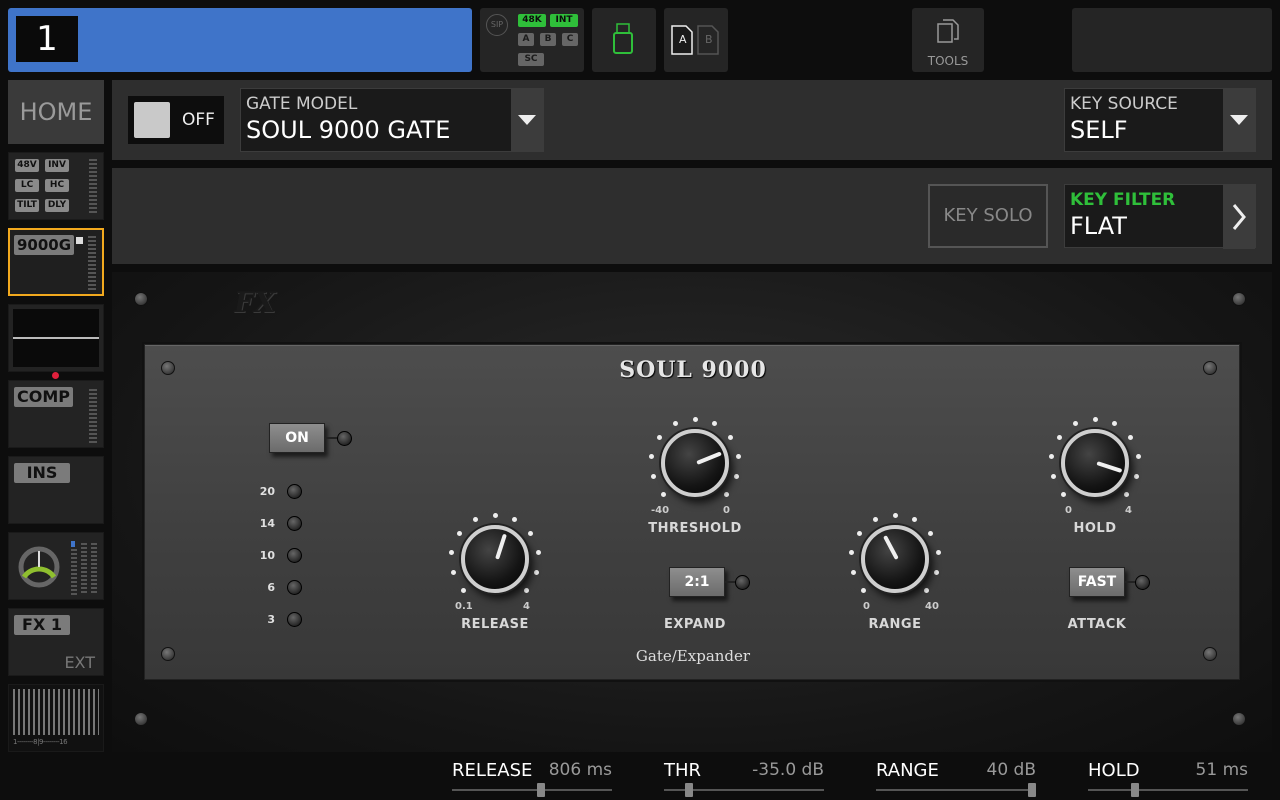 This screenshot has height=800, width=1280. I want to click on status-panel: SIP 48K INT A B C SC, so click(532, 40).